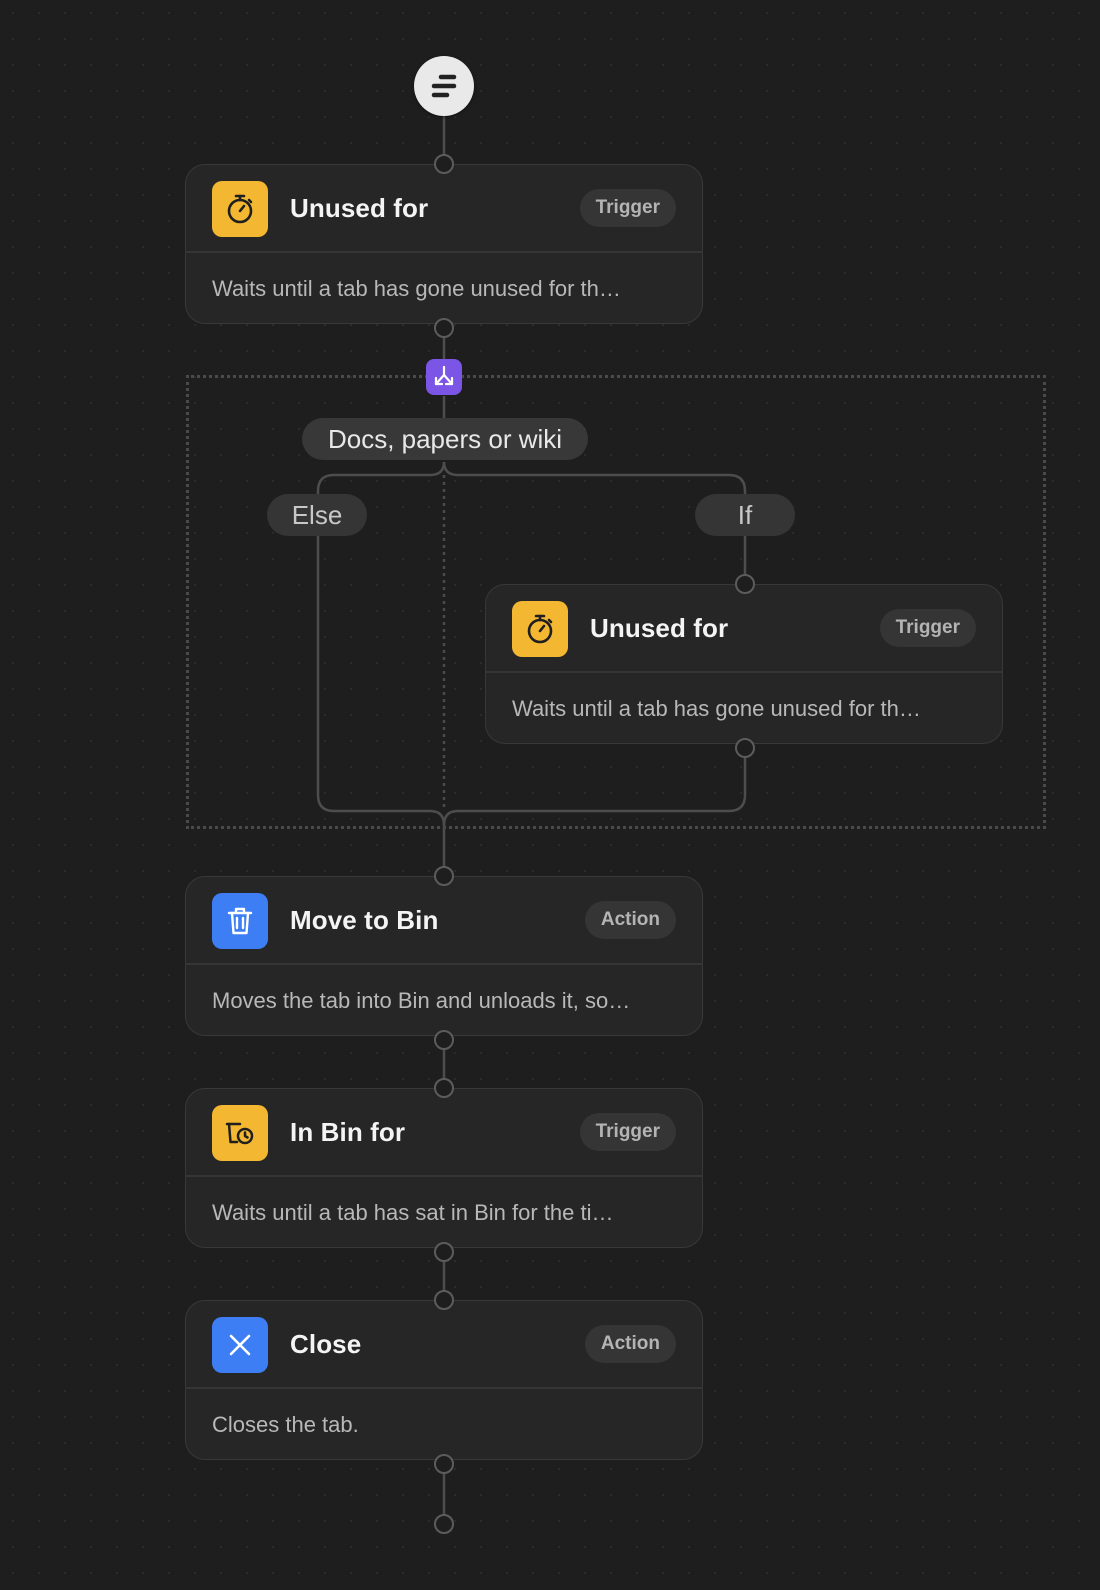  What do you see at coordinates (285, 1424) in the screenshot?
I see `node-description: Closes the tab.` at bounding box center [285, 1424].